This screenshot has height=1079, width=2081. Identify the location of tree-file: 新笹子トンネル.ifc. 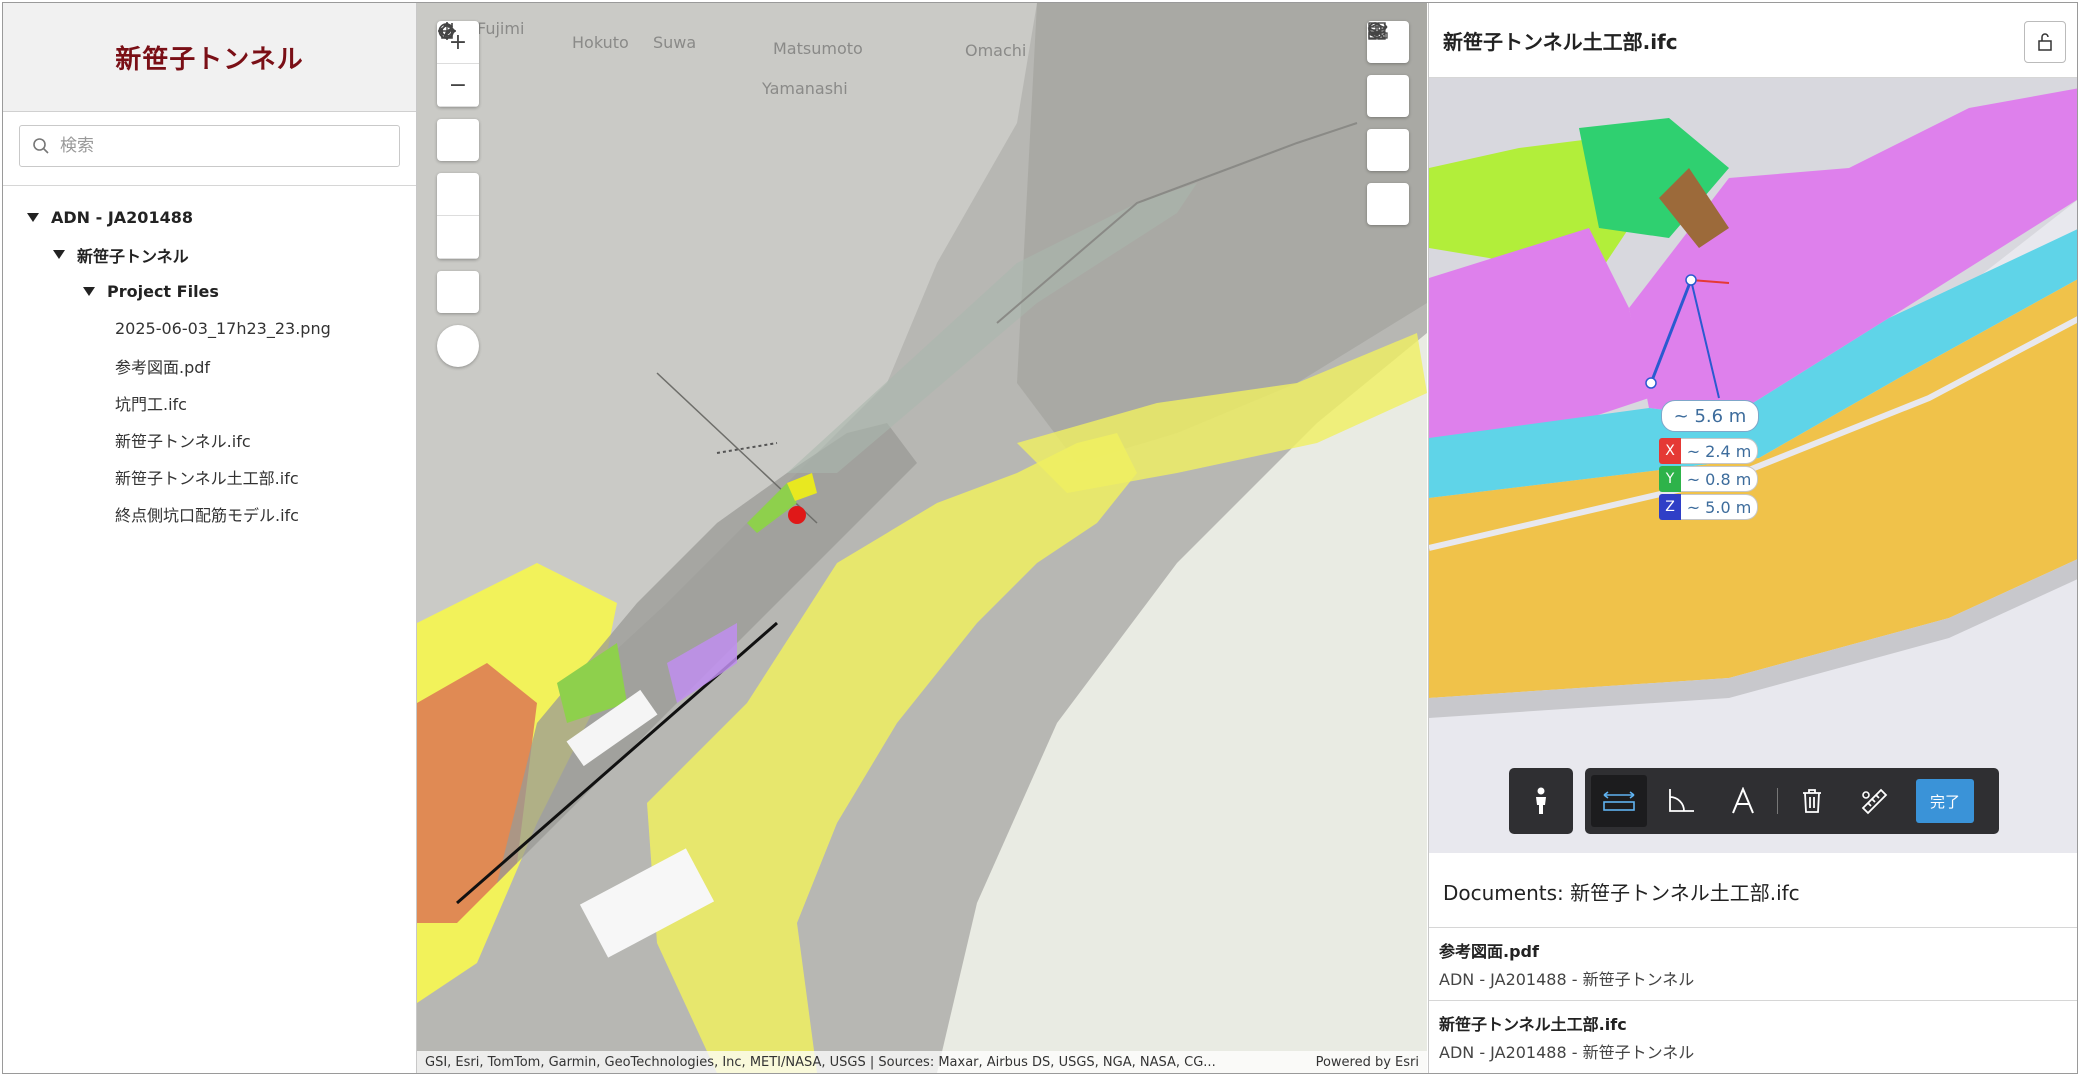
(209, 439).